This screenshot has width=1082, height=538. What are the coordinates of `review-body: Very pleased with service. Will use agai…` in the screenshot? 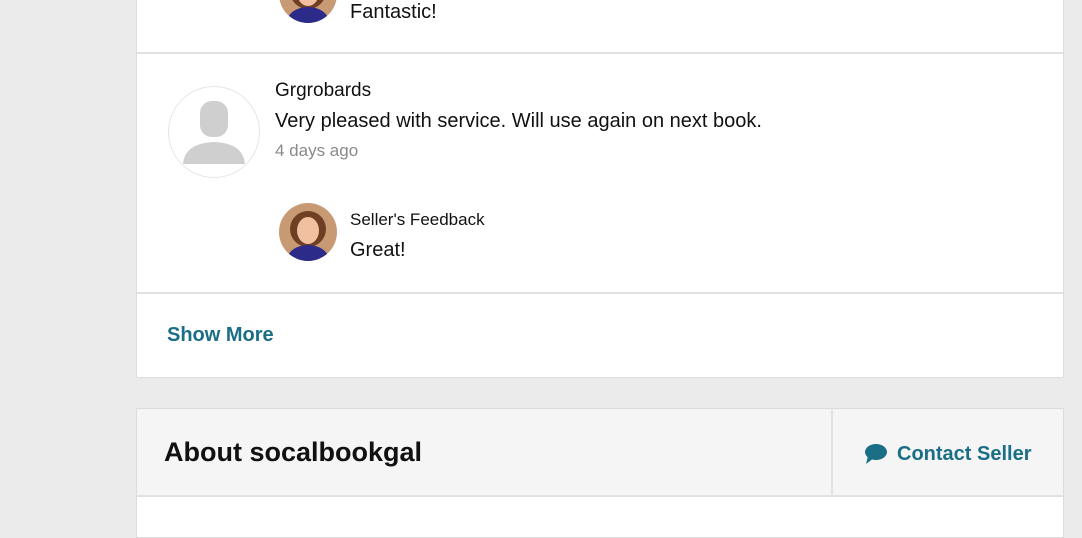 It's located at (518, 121).